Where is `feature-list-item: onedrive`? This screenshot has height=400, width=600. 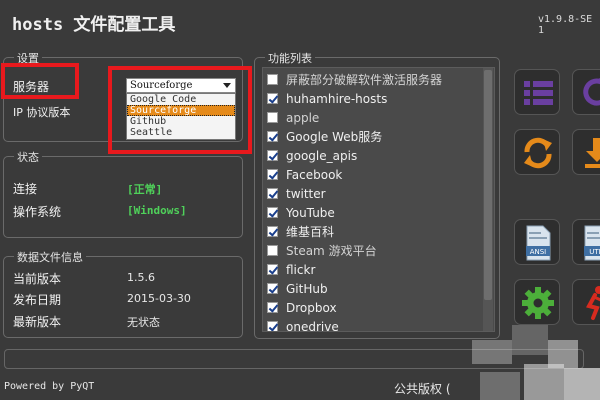 feature-list-item: onedrive is located at coordinates (303, 324).